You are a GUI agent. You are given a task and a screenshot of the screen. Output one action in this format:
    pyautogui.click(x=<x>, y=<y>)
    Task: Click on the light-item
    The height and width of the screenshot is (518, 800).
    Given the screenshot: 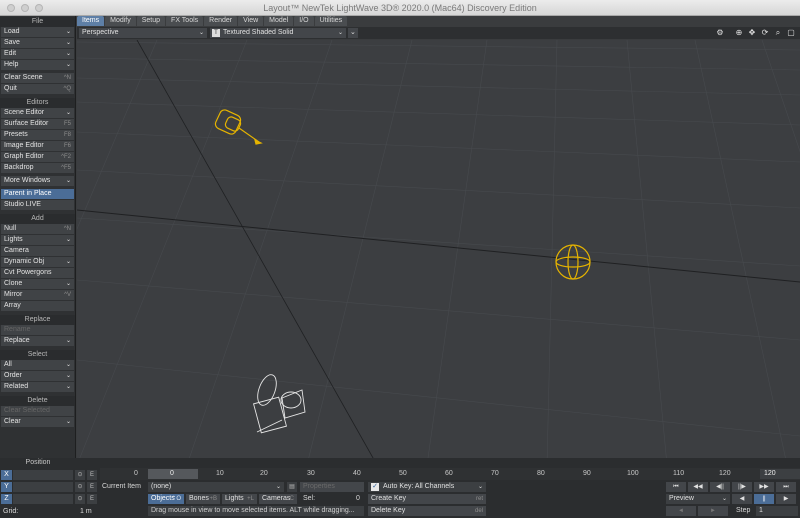 What is the action you would take?
    pyautogui.click(x=573, y=262)
    